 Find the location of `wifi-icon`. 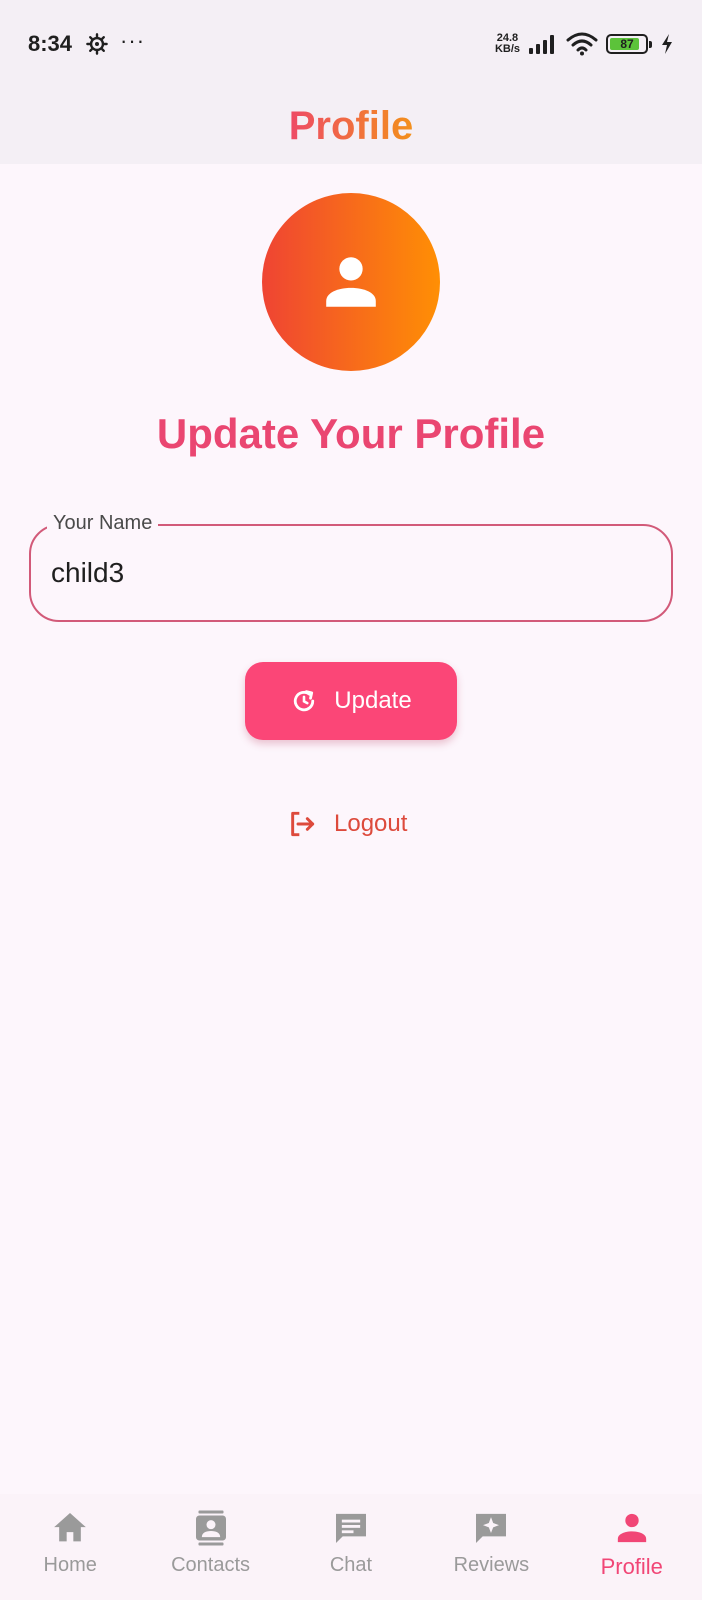

wifi-icon is located at coordinates (582, 44).